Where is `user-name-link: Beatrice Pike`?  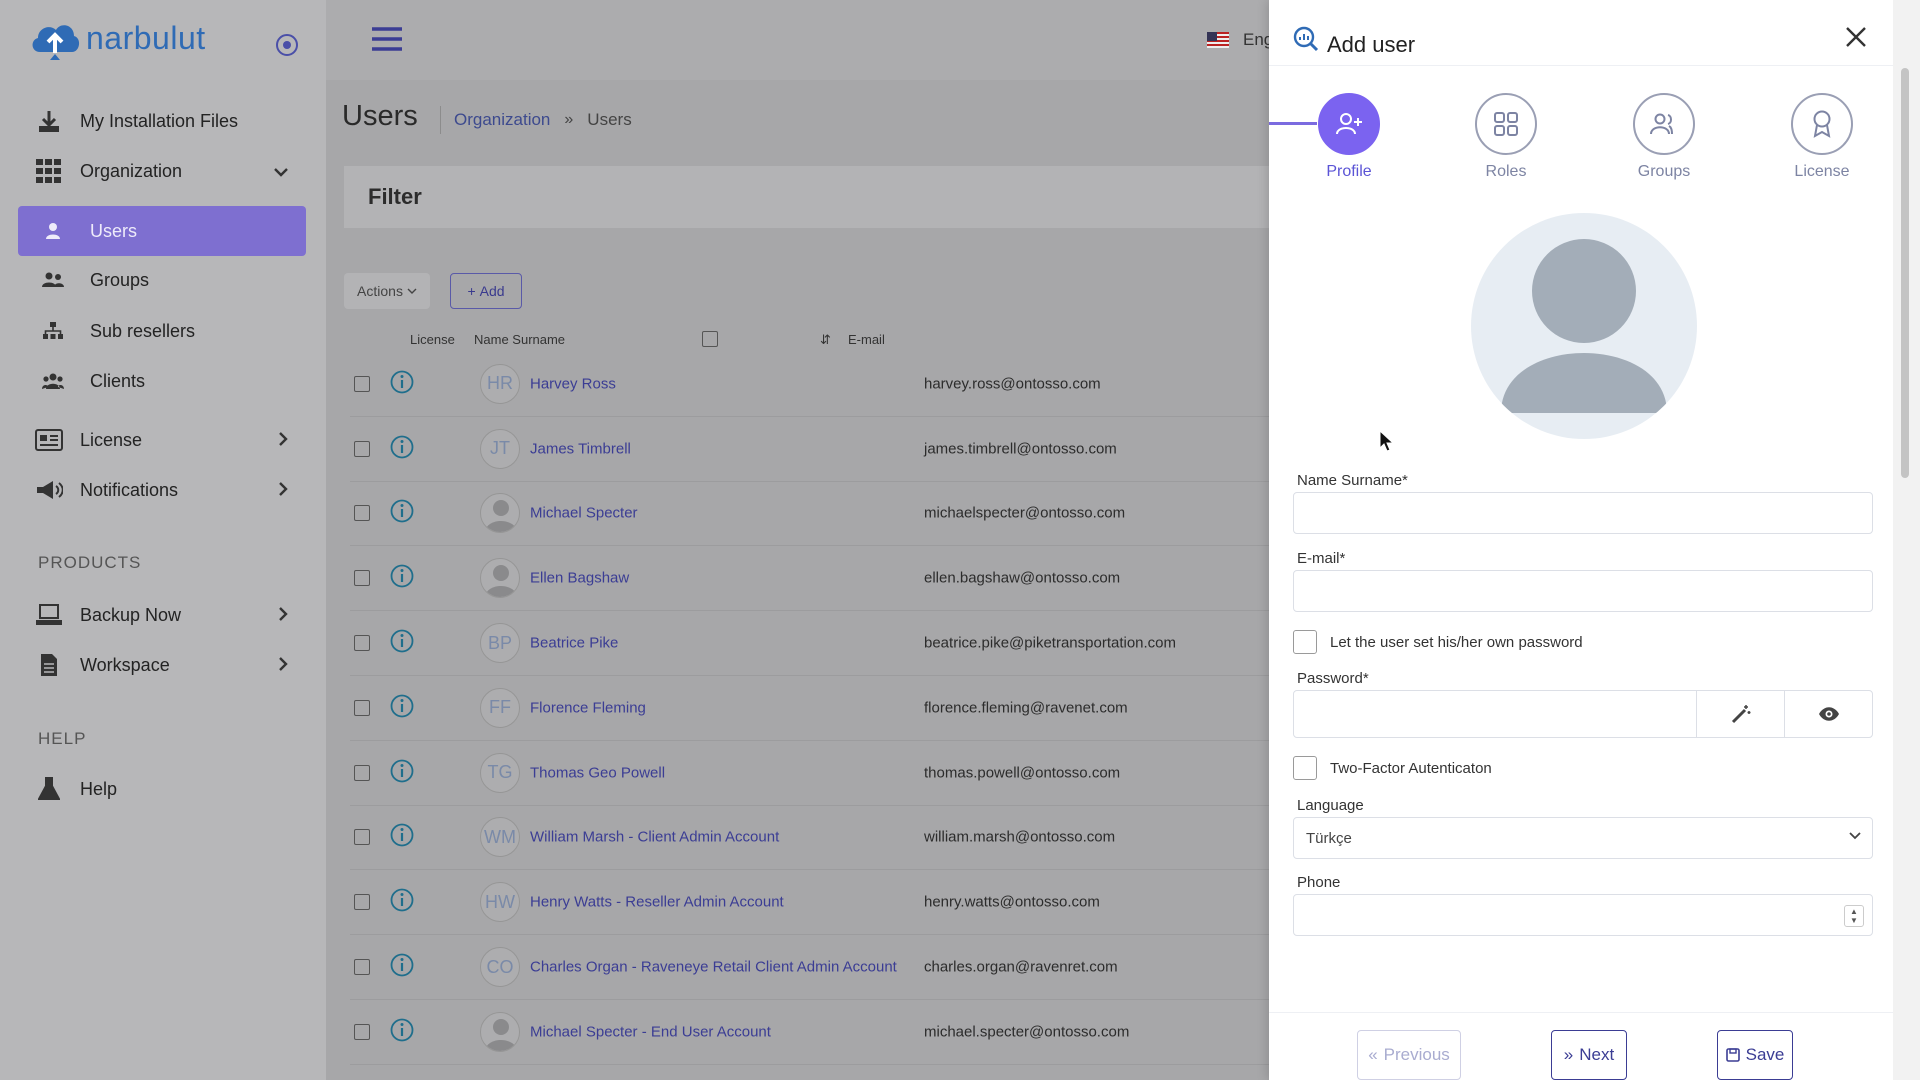 user-name-link: Beatrice Pike is located at coordinates (574, 643).